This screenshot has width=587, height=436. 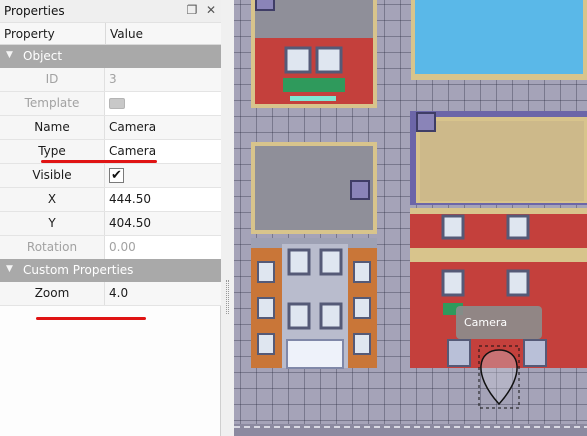 What do you see at coordinates (78, 270) in the screenshot?
I see `group-label: Custom Properties` at bounding box center [78, 270].